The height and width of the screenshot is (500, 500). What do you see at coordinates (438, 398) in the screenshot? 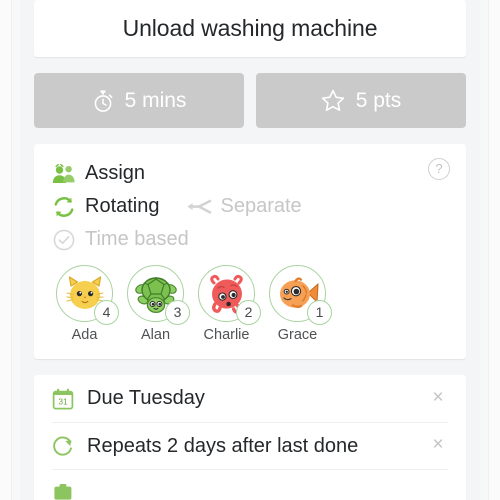
I see `remove-due-date-button: ×` at bounding box center [438, 398].